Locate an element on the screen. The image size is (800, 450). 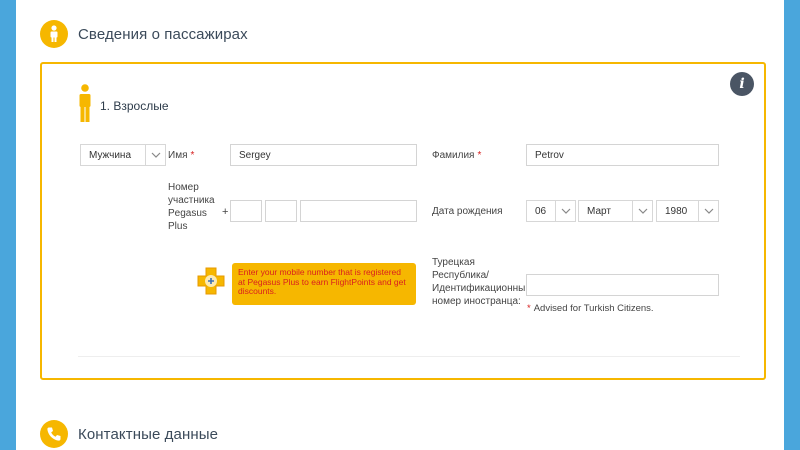
adult-heading: 1. Взрослые is located at coordinates (123, 105).